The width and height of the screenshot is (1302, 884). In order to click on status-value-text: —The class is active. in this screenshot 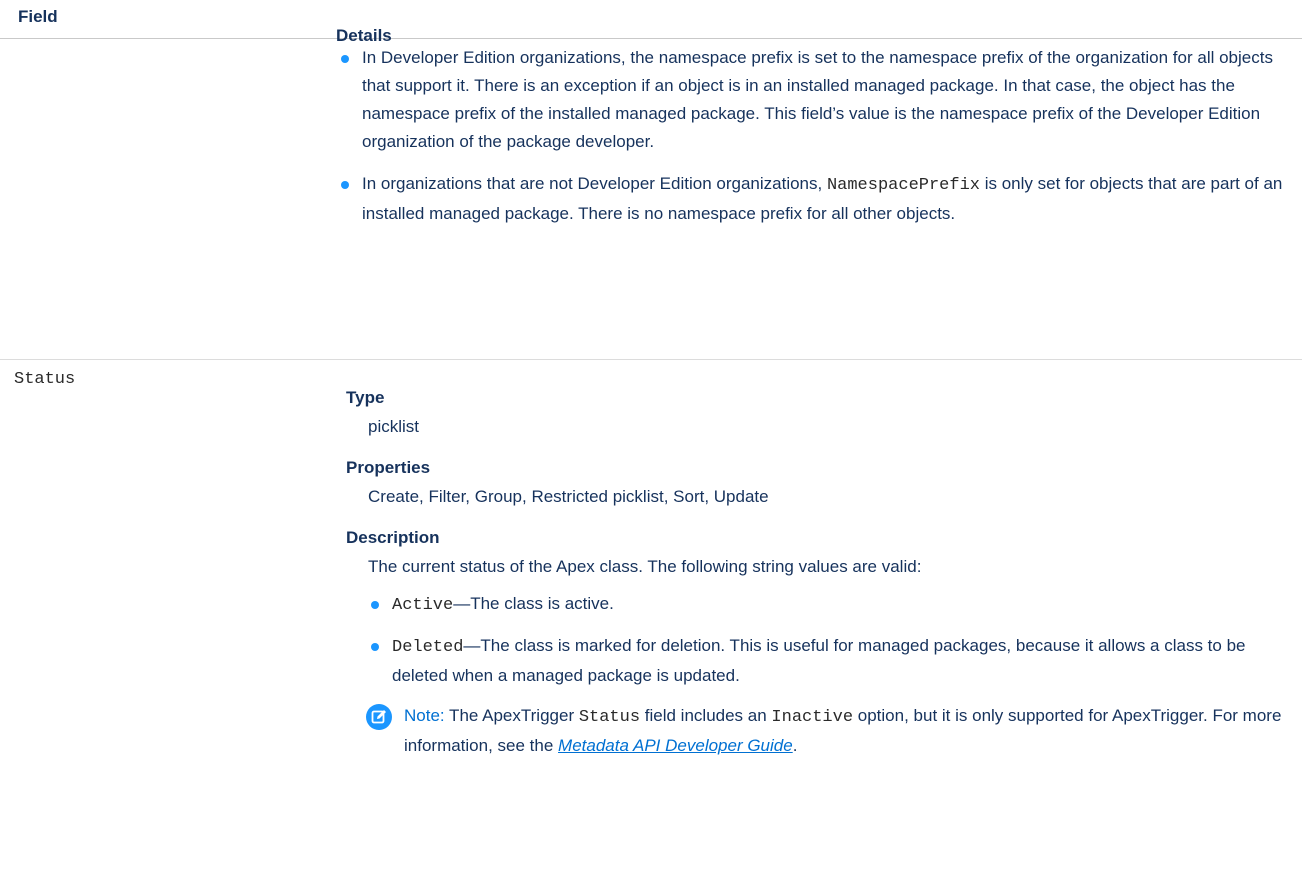, I will do `click(533, 603)`.